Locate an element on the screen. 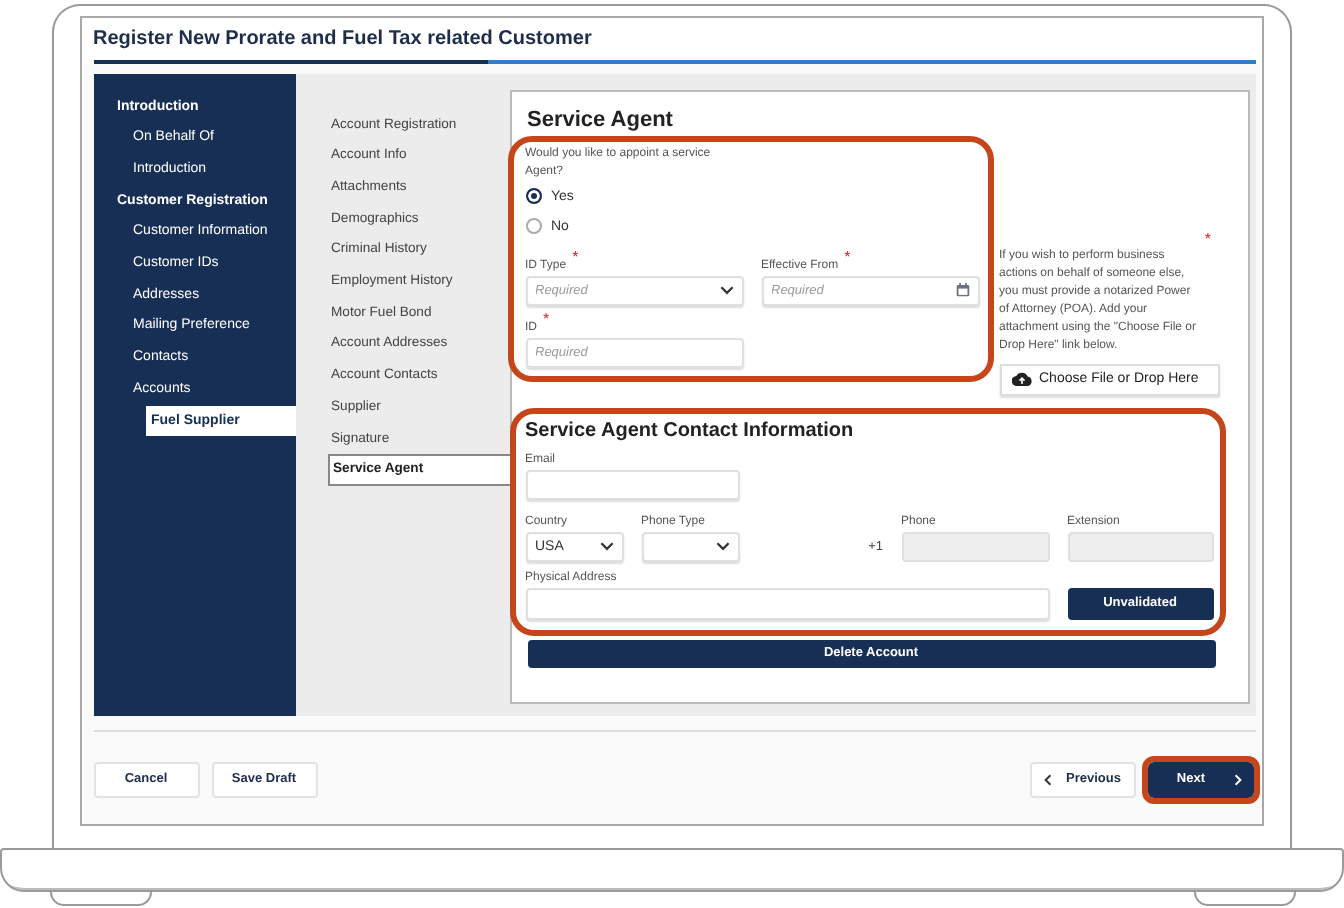  chevron-right-icon is located at coordinates (1237, 779).